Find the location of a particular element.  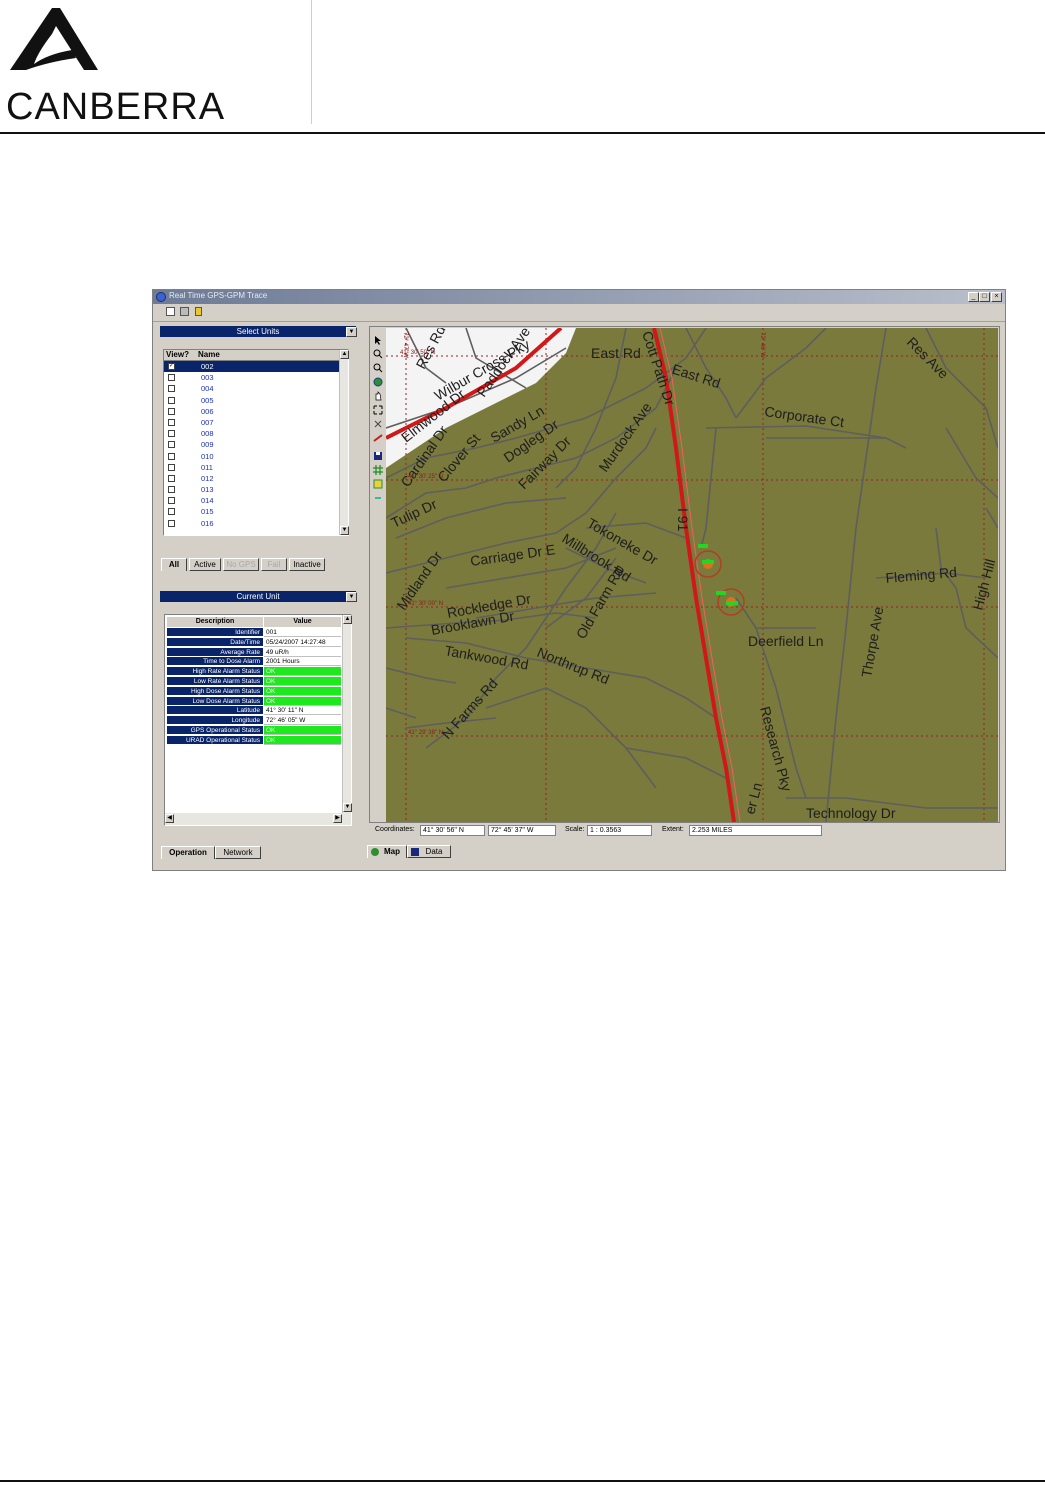

unit-row: 012 is located at coordinates (251, 478).